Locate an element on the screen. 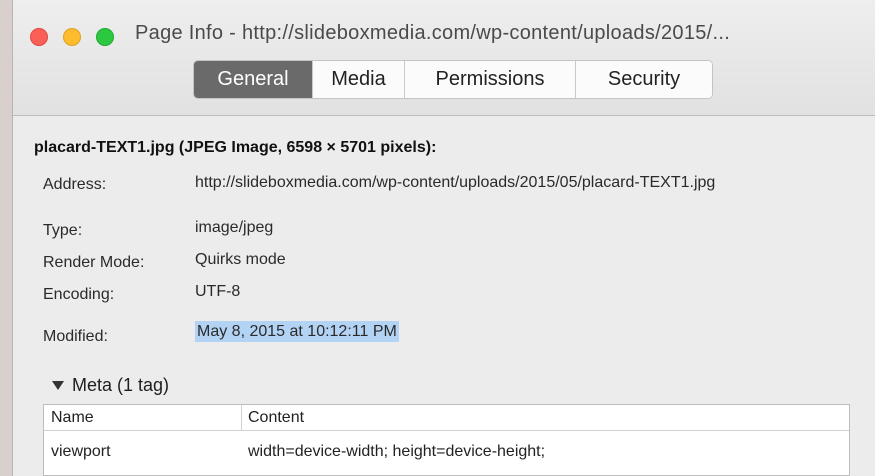 The width and height of the screenshot is (875, 476). address-label: Address: is located at coordinates (75, 184).